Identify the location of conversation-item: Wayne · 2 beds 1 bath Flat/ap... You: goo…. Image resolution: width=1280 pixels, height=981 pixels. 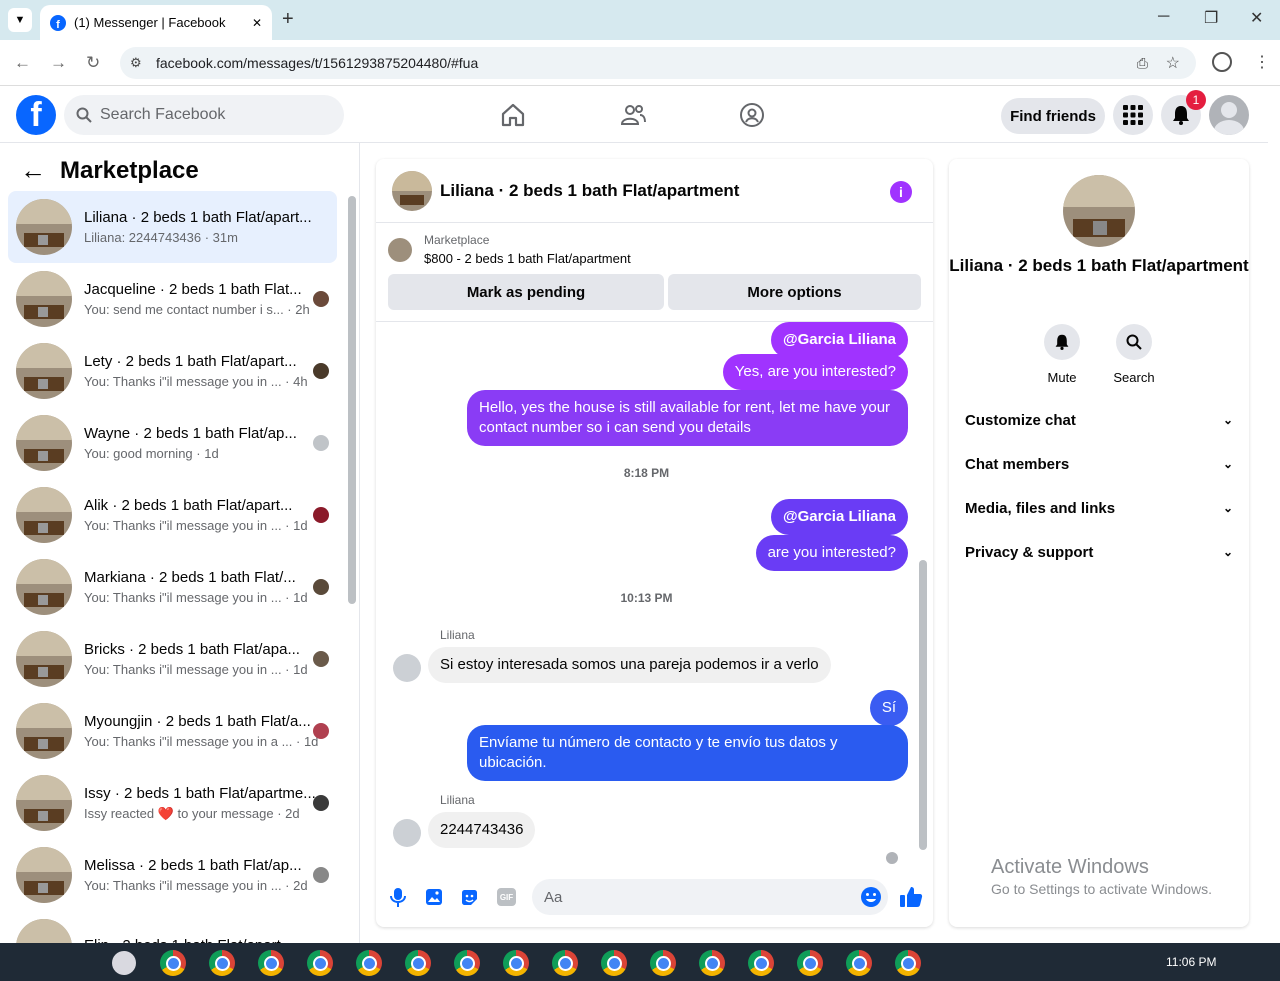
(172, 443).